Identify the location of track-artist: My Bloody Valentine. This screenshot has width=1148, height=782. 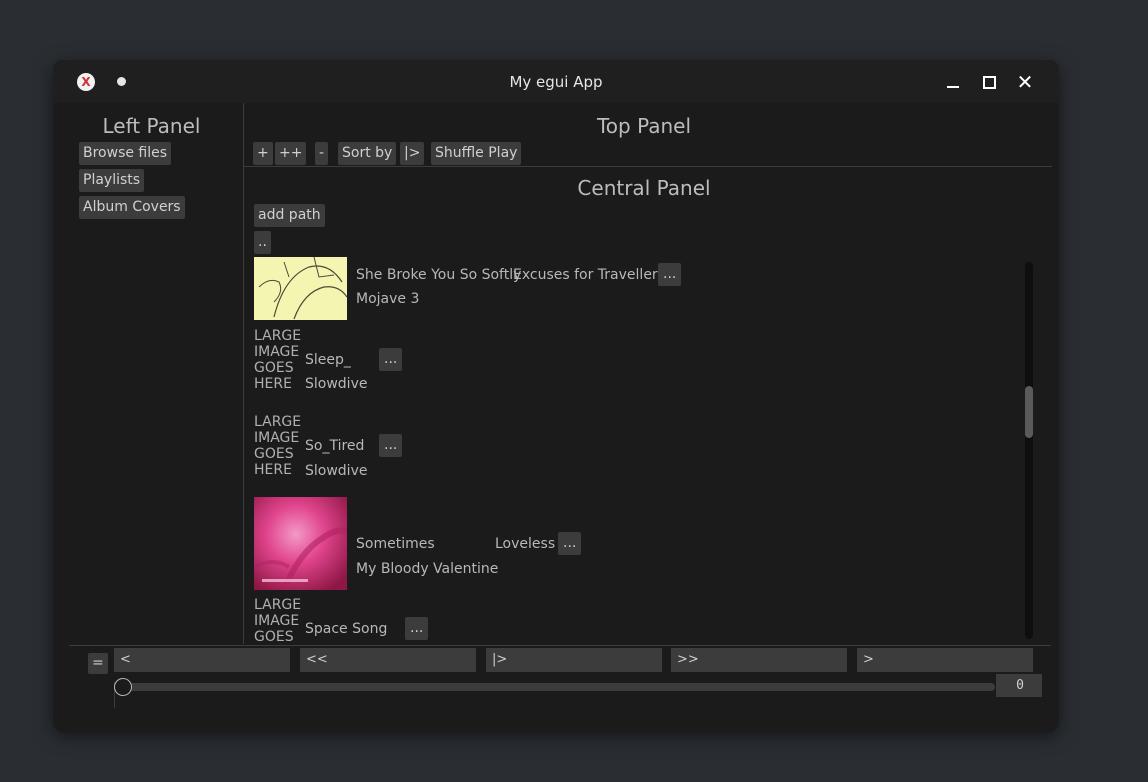
(427, 569).